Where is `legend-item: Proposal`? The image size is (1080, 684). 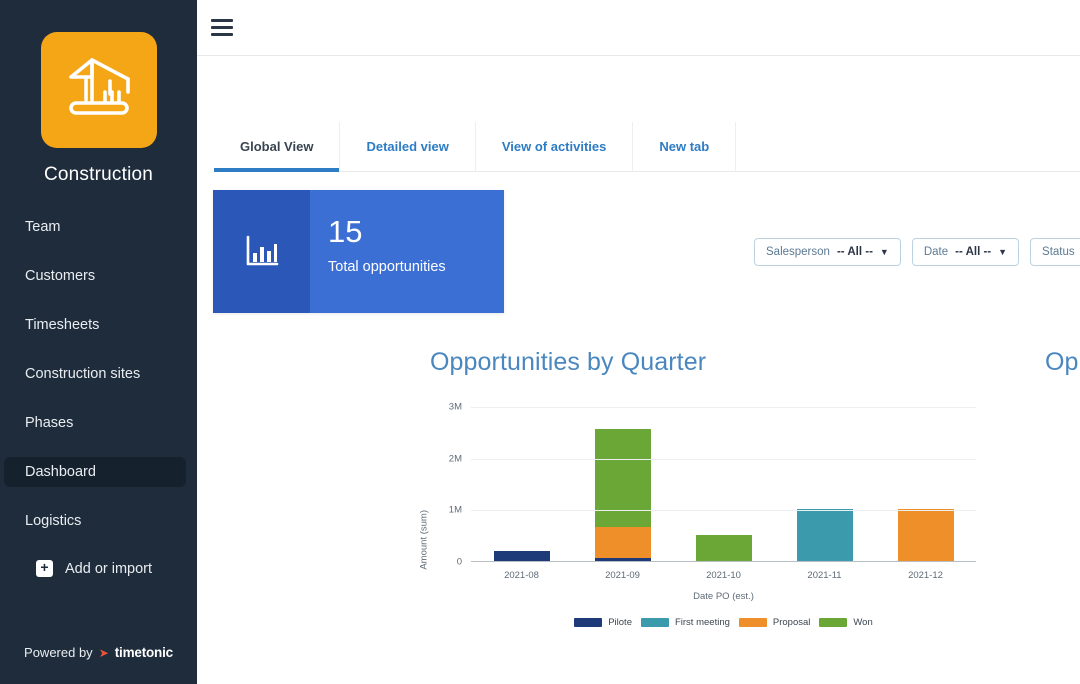 legend-item: Proposal is located at coordinates (774, 622).